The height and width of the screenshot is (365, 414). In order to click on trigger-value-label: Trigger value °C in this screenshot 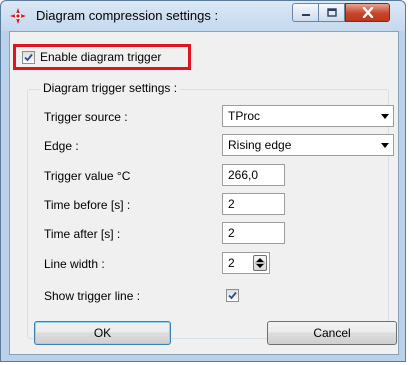, I will do `click(87, 176)`.